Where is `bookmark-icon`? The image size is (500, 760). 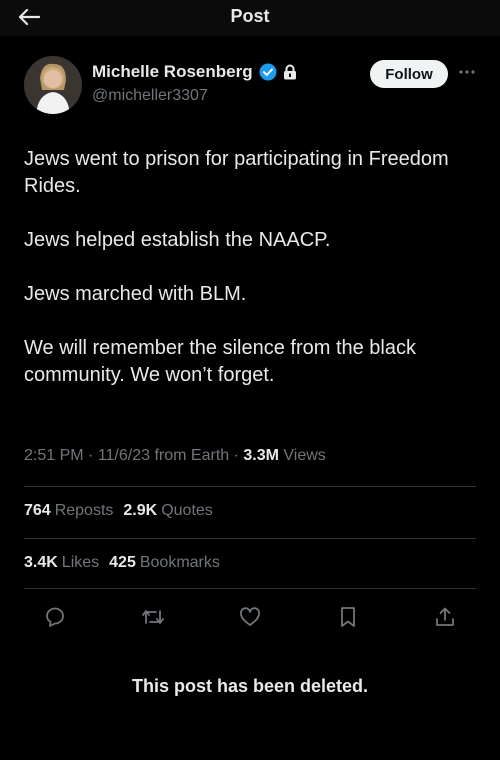 bookmark-icon is located at coordinates (347, 617).